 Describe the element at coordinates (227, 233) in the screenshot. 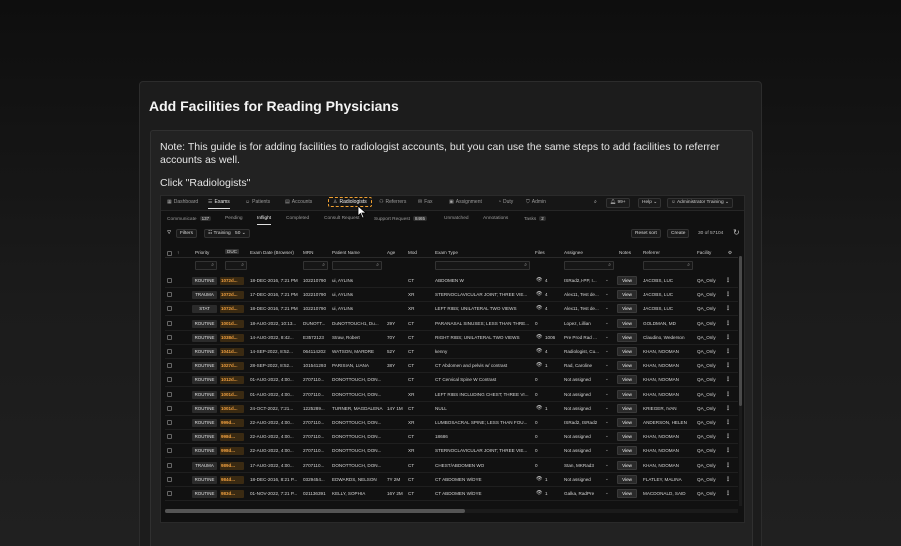

I see `preset-select: ☷ Training 50 ⌄` at that location.